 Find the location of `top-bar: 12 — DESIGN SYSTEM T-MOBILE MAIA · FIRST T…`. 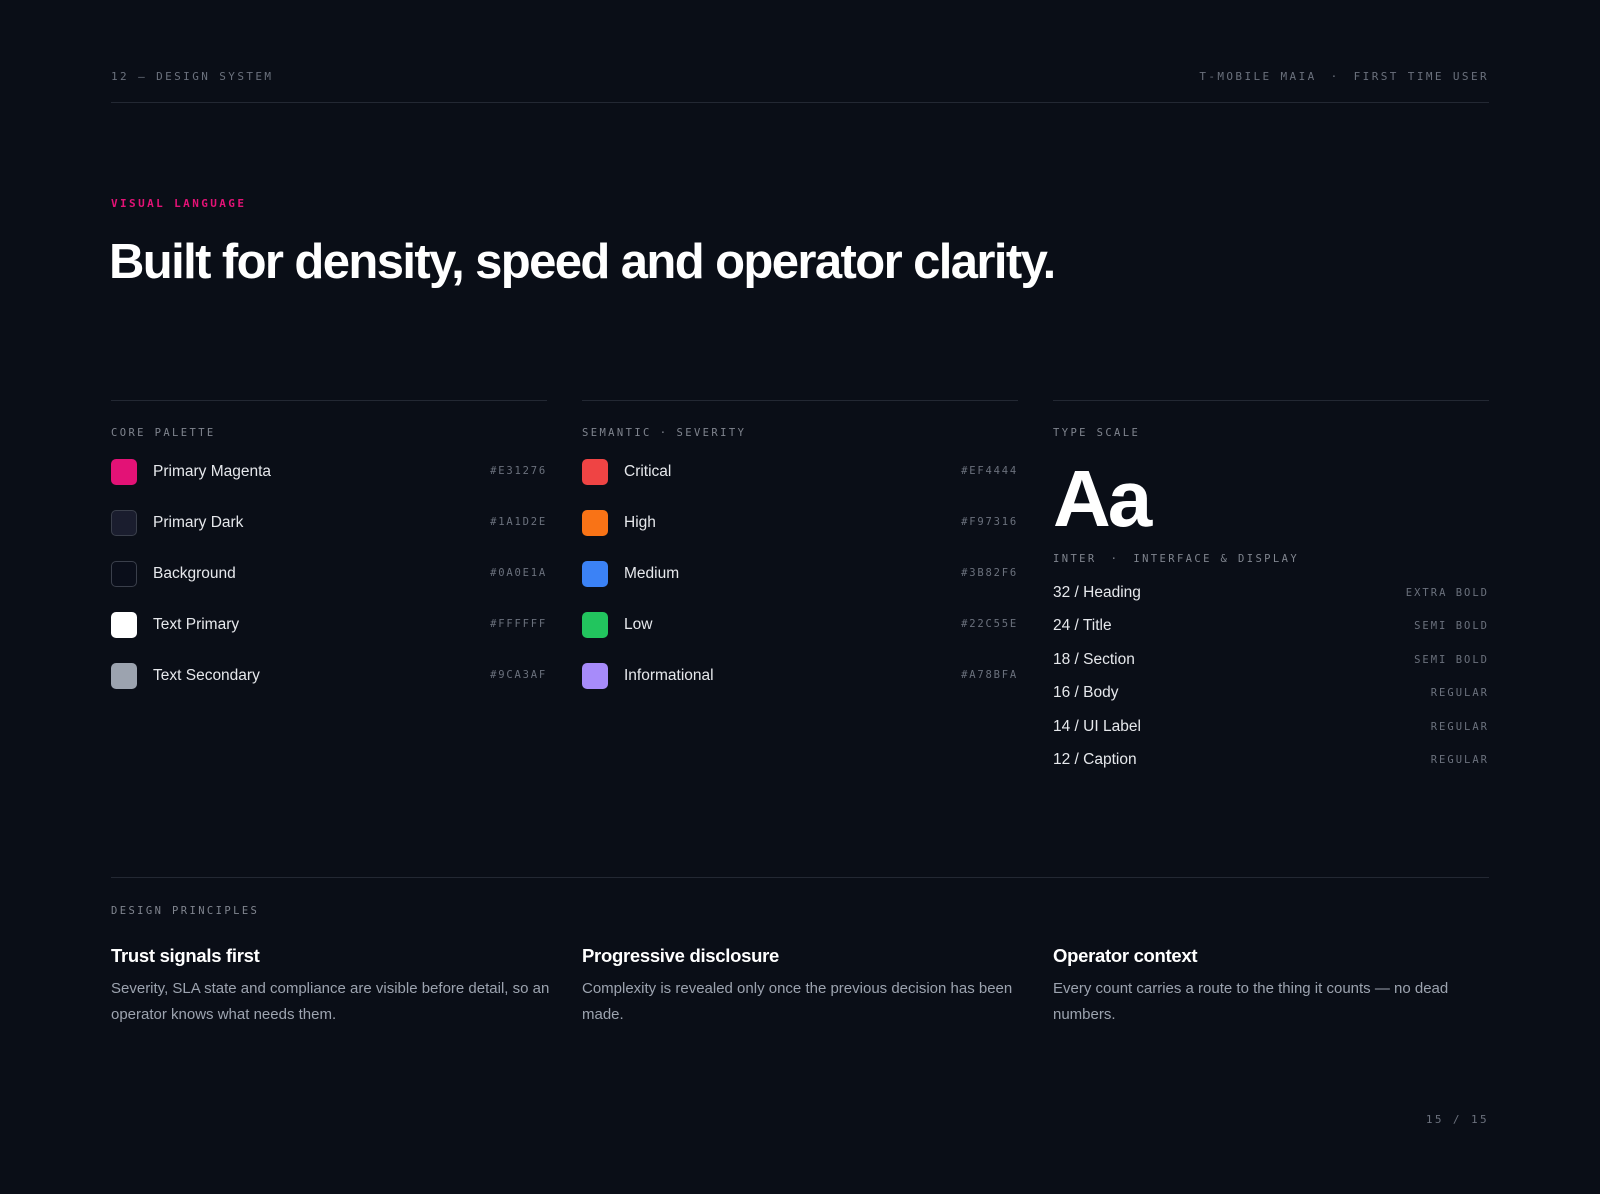

top-bar: 12 — DESIGN SYSTEM T-MOBILE MAIA · FIRST T… is located at coordinates (800, 85).